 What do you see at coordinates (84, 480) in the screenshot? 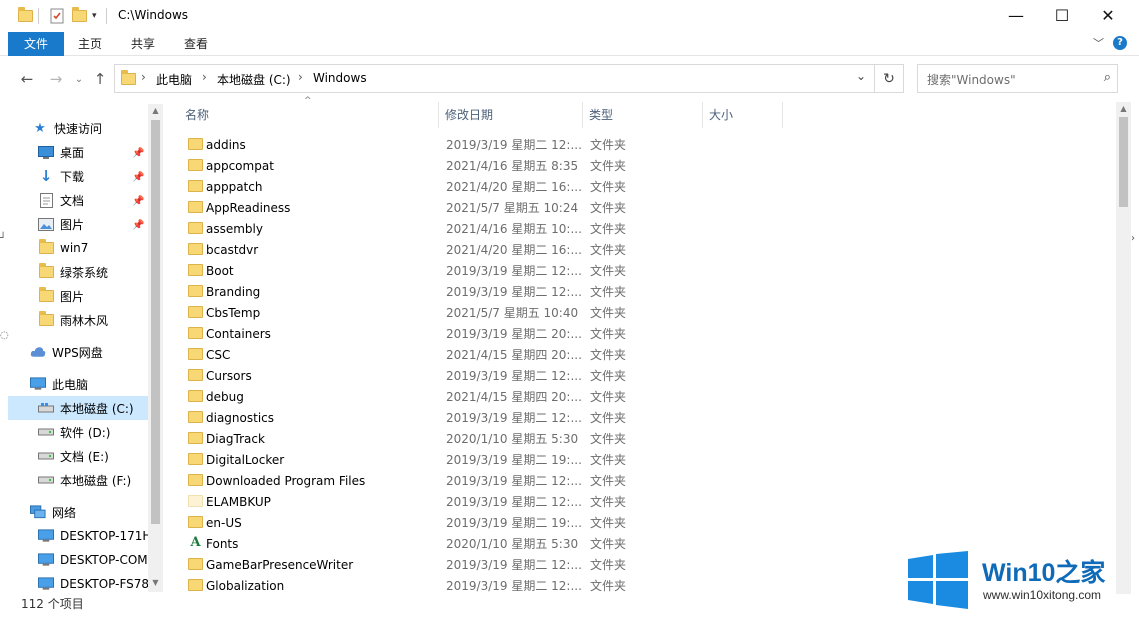
I see `nav-drive-f: 本地磁盘 (F:)` at bounding box center [84, 480].